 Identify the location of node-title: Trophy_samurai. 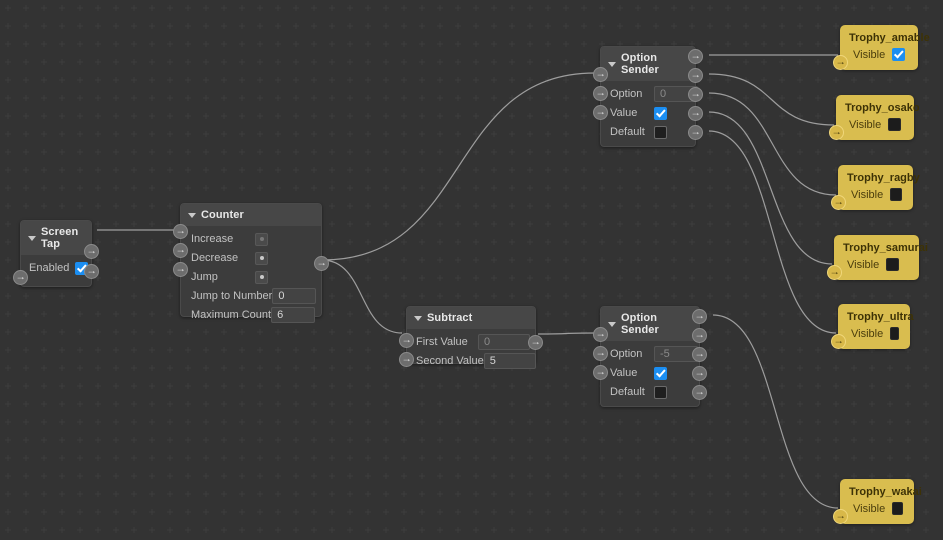
(885, 248).